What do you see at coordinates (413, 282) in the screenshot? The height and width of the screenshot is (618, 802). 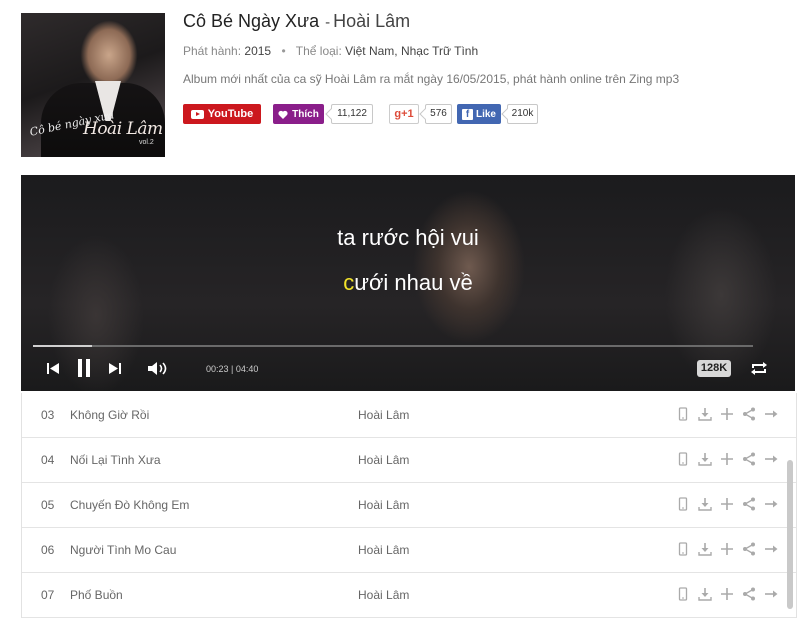 I see `lyric-rest: ưới nhau về` at bounding box center [413, 282].